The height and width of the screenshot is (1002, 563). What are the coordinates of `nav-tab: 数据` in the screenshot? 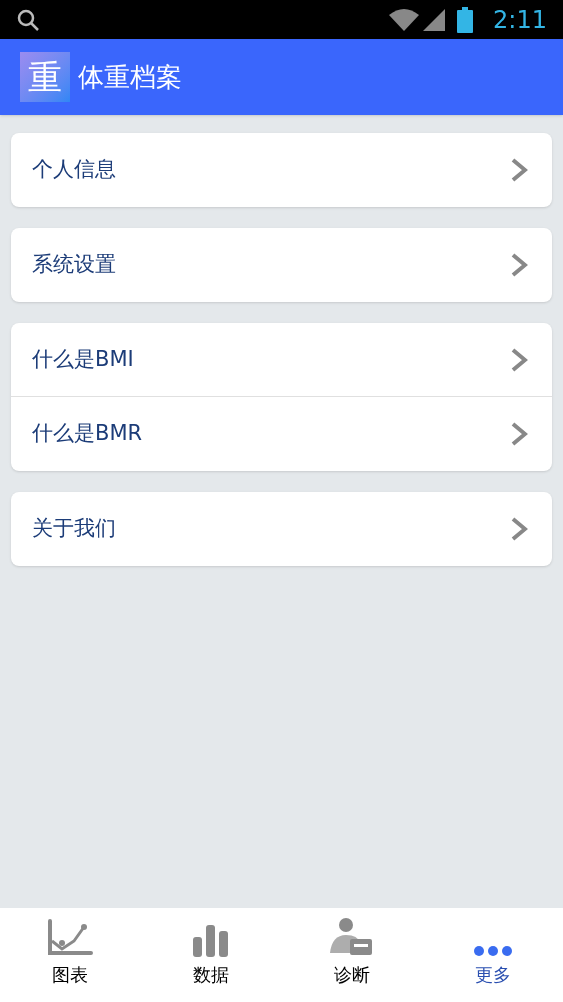 It's located at (211, 955).